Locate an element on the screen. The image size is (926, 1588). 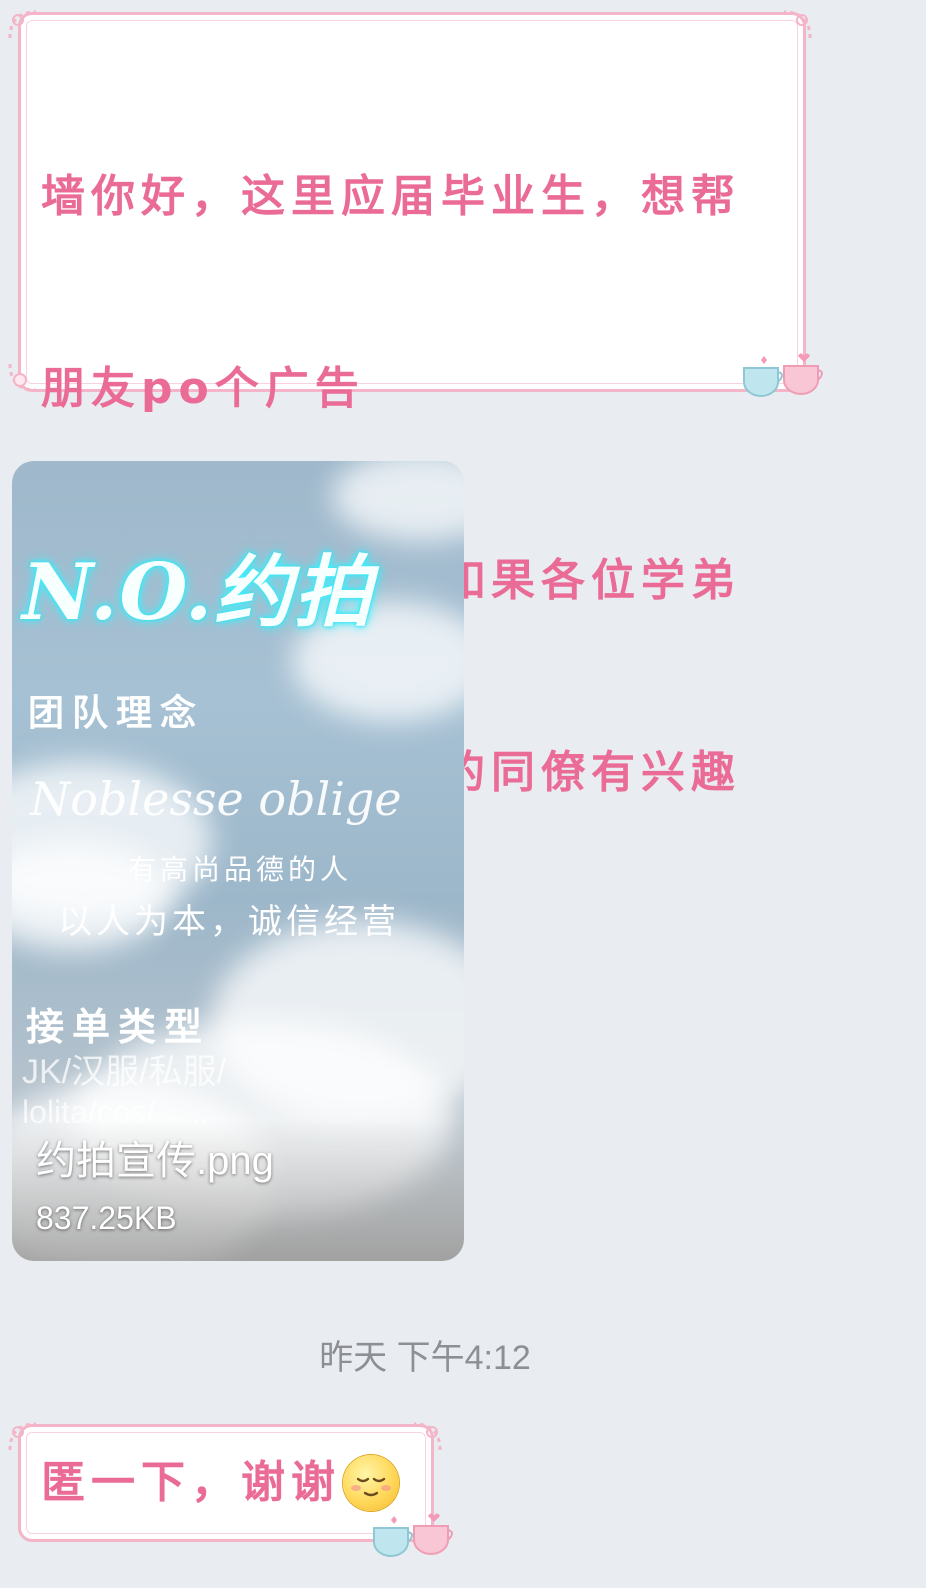
file-size: 837.25KB is located at coordinates (106, 1218).